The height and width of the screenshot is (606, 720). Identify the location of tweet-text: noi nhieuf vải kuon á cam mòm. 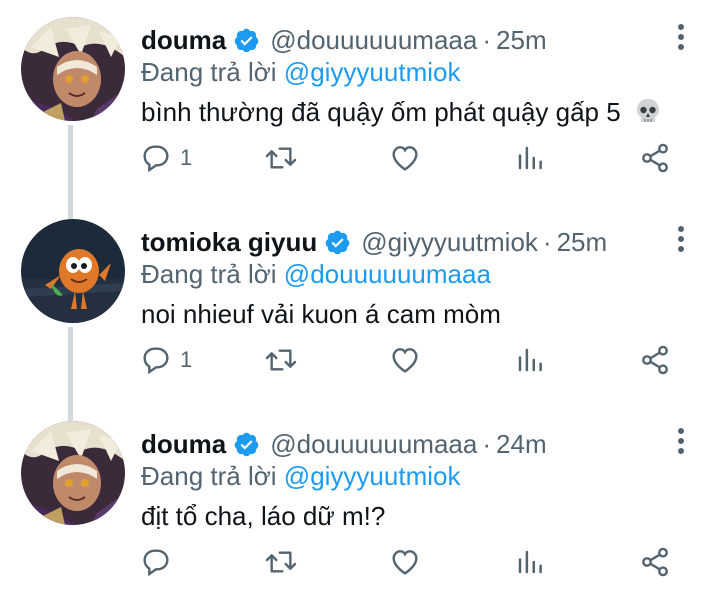
(321, 314).